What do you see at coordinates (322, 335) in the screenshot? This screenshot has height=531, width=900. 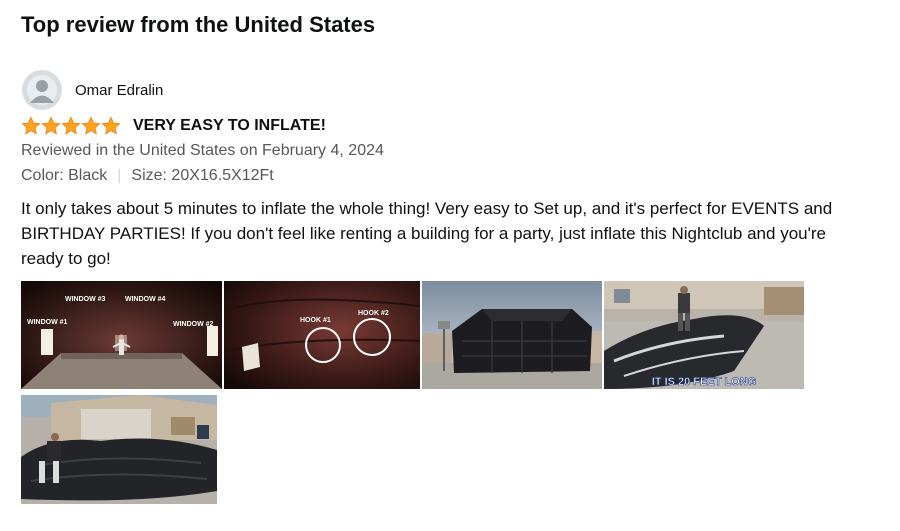 I see `review-image-2: HOOK #1 HOOK #2` at bounding box center [322, 335].